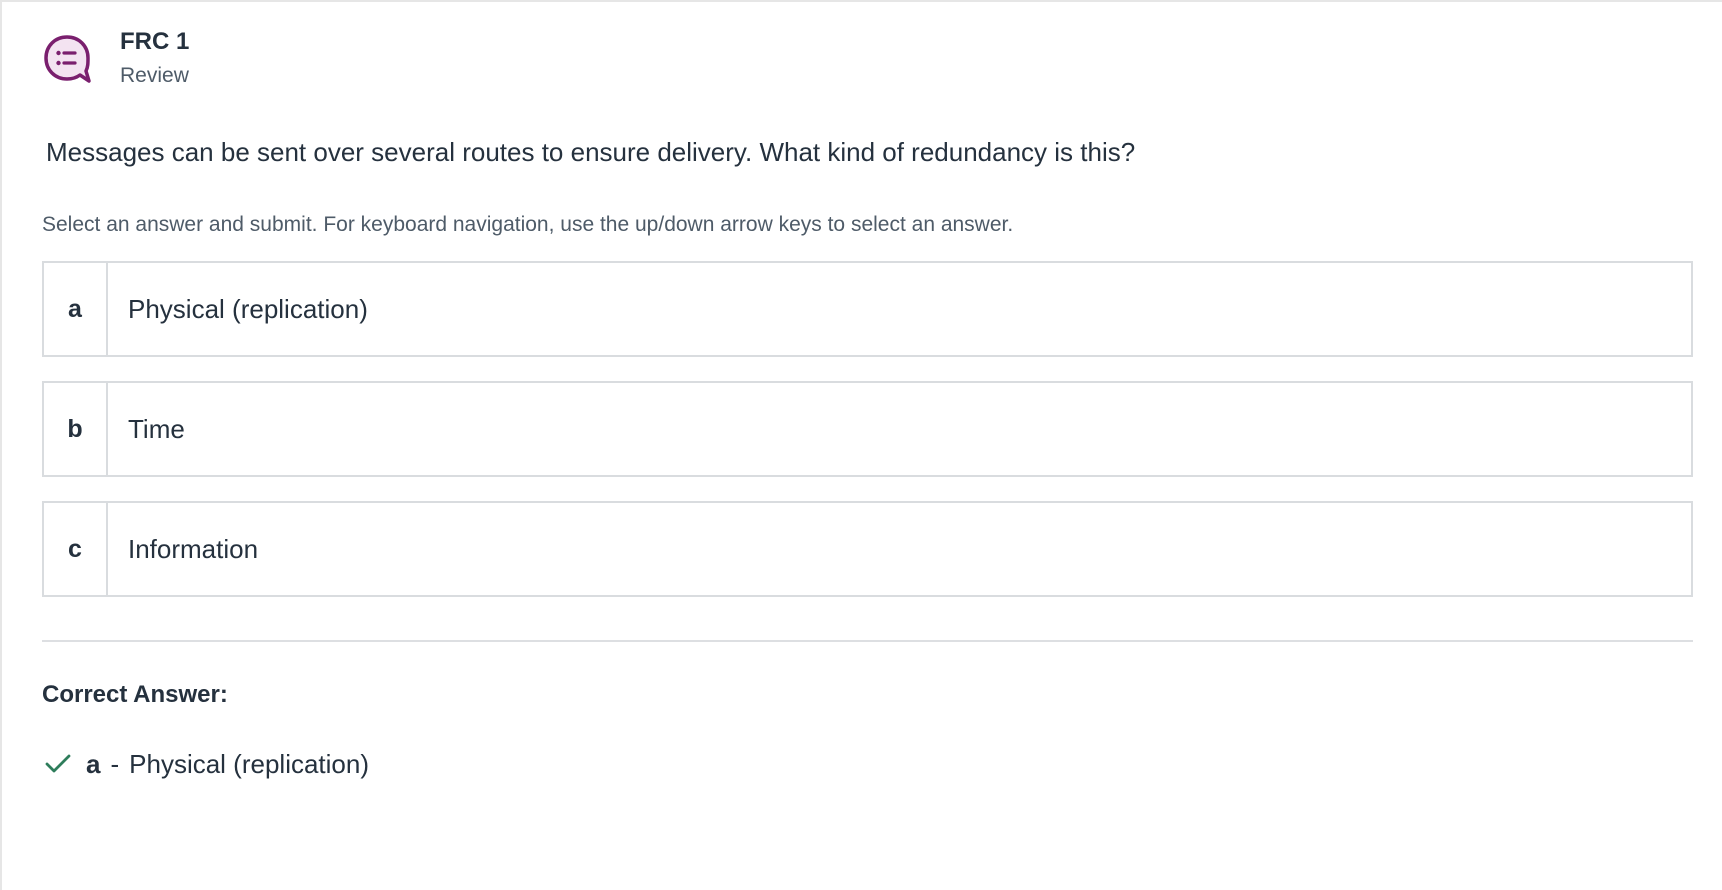 Image resolution: width=1722 pixels, height=890 pixels. Describe the element at coordinates (76, 549) in the screenshot. I see `option-letter: c` at that location.